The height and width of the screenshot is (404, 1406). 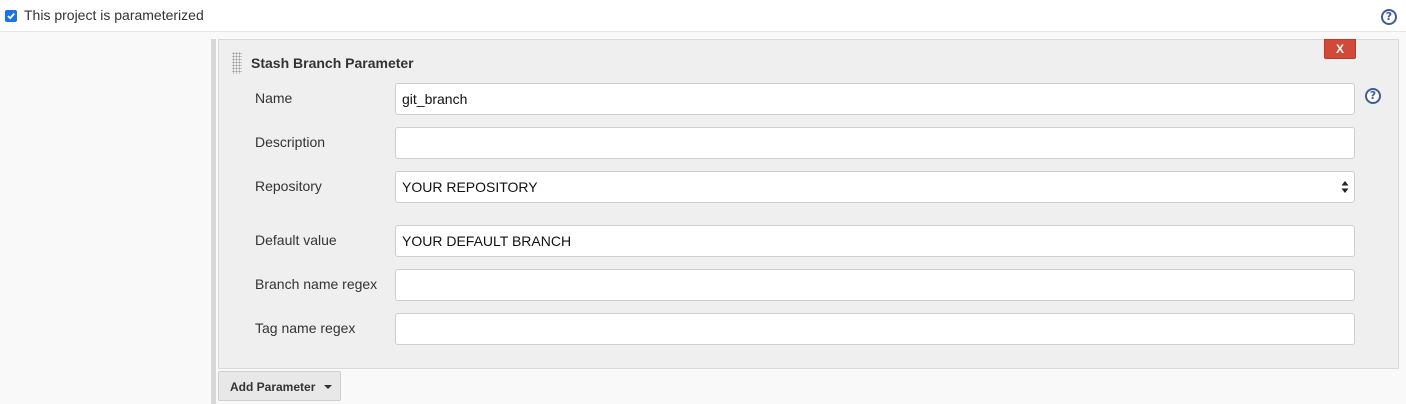 I want to click on repository-selected-value: YOUR REPOSITORY, so click(x=470, y=187).